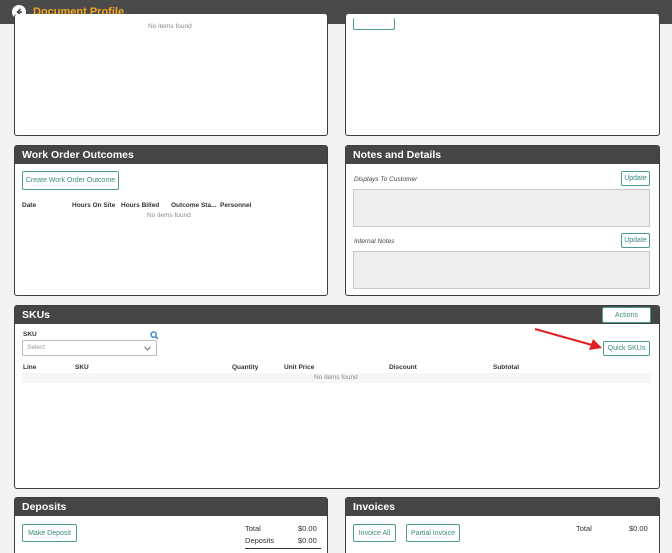 This screenshot has height=553, width=672. What do you see at coordinates (635, 178) in the screenshot?
I see `update-displays-button: Update` at bounding box center [635, 178].